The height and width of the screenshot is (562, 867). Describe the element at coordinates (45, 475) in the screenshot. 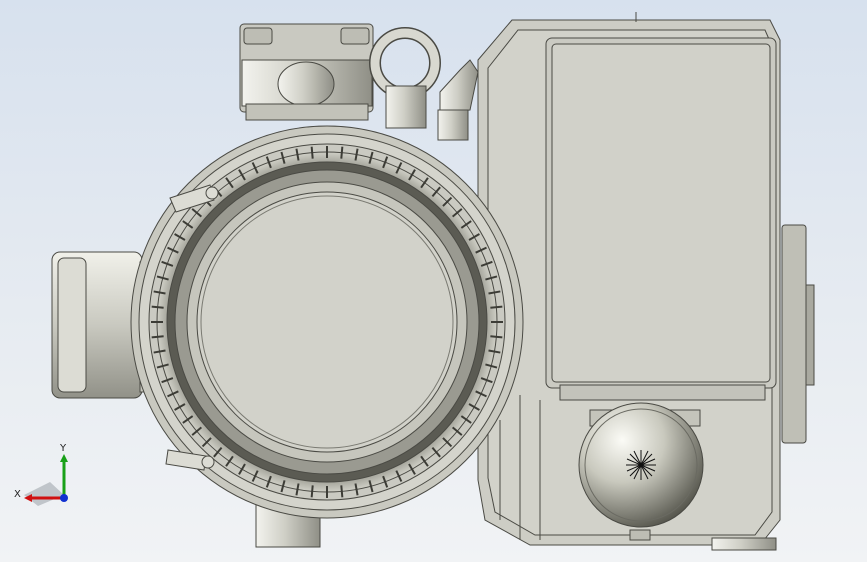

I see `coordinate-triad: Y X` at that location.